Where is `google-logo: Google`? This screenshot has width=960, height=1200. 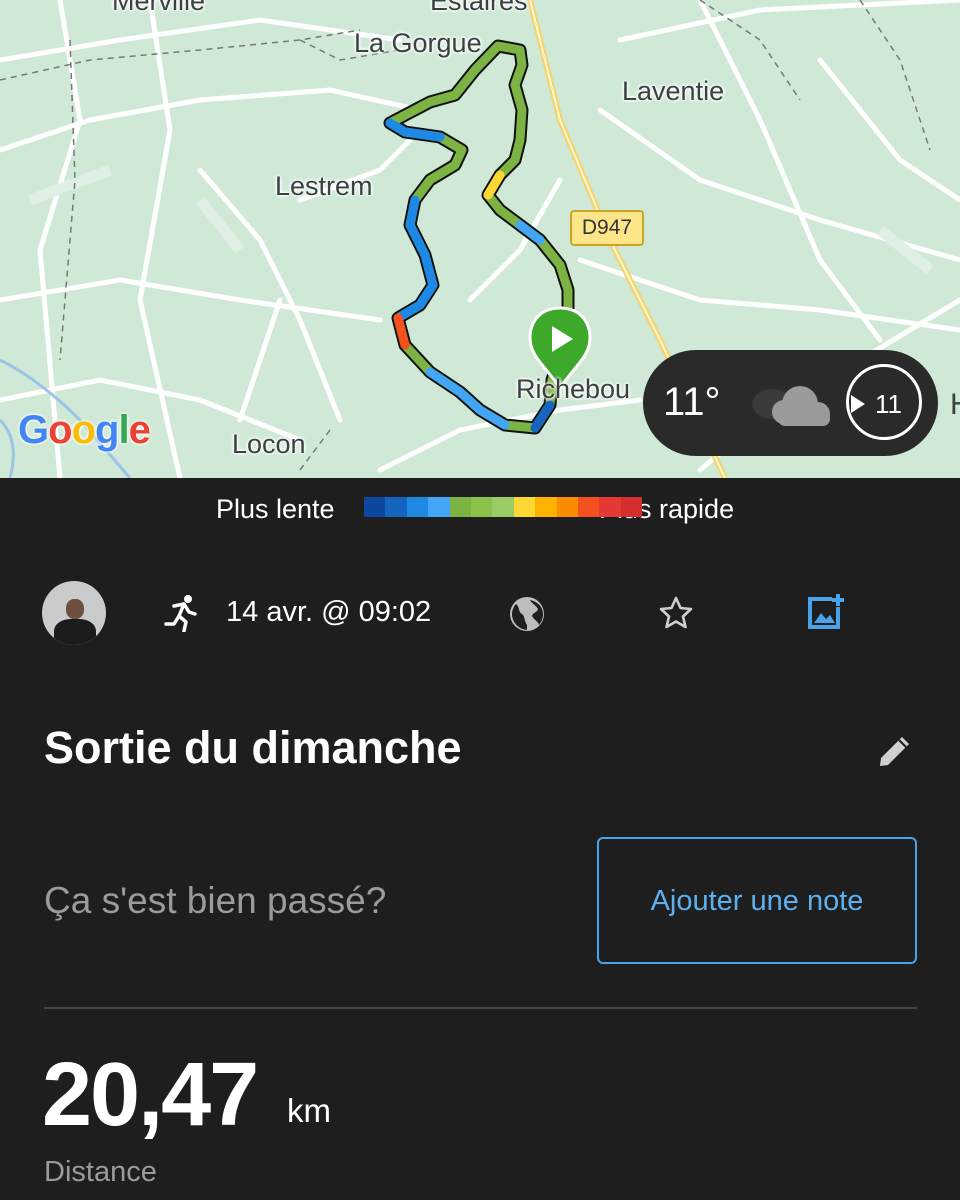
google-logo: Google is located at coordinates (84, 430).